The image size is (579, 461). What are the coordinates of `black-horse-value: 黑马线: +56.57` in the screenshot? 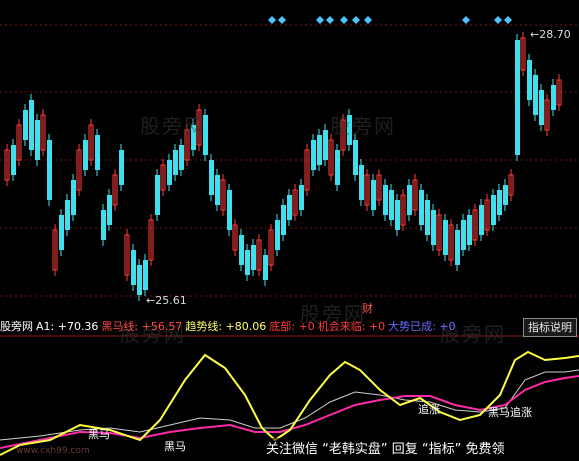 It's located at (142, 326).